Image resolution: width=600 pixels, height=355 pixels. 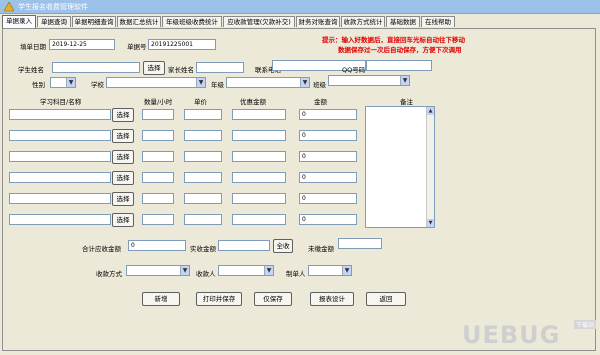 I want to click on watermark-text: UEBUG, so click(x=511, y=335).